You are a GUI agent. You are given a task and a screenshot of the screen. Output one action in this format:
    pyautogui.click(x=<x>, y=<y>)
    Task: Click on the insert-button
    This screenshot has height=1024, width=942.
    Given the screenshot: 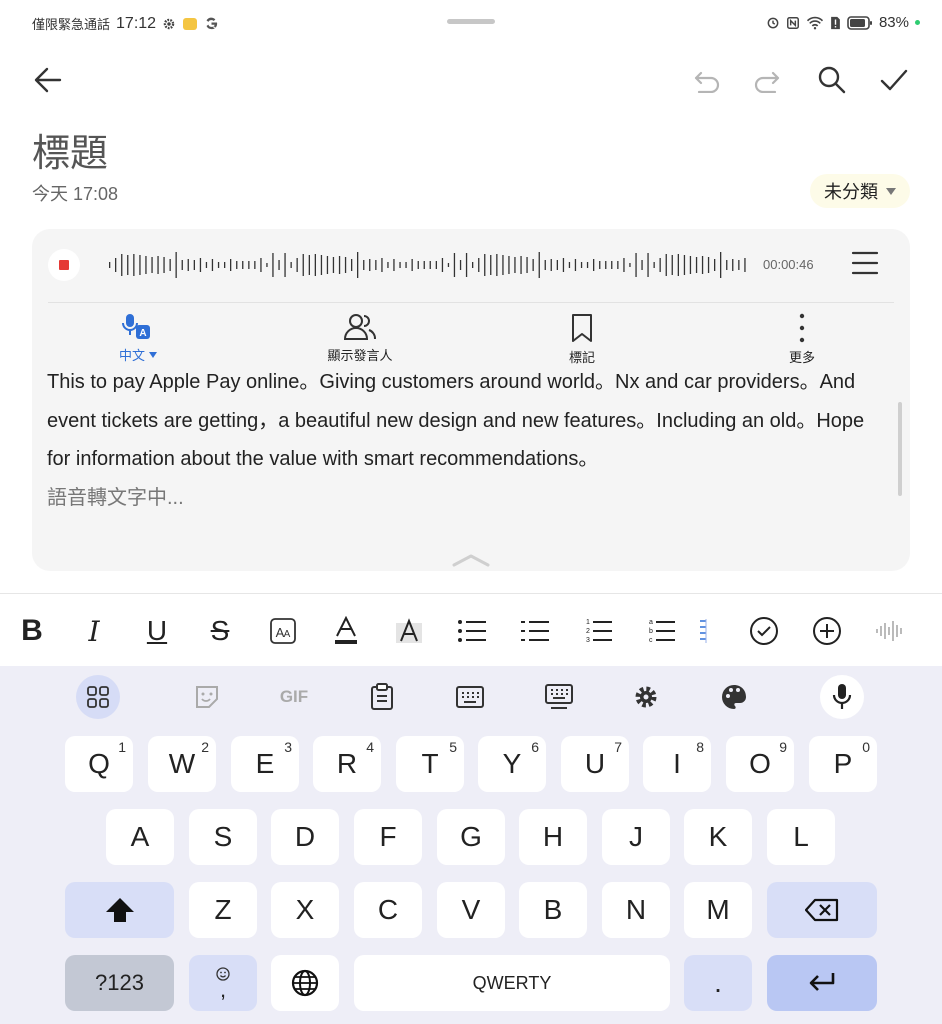 What is the action you would take?
    pyautogui.click(x=827, y=631)
    